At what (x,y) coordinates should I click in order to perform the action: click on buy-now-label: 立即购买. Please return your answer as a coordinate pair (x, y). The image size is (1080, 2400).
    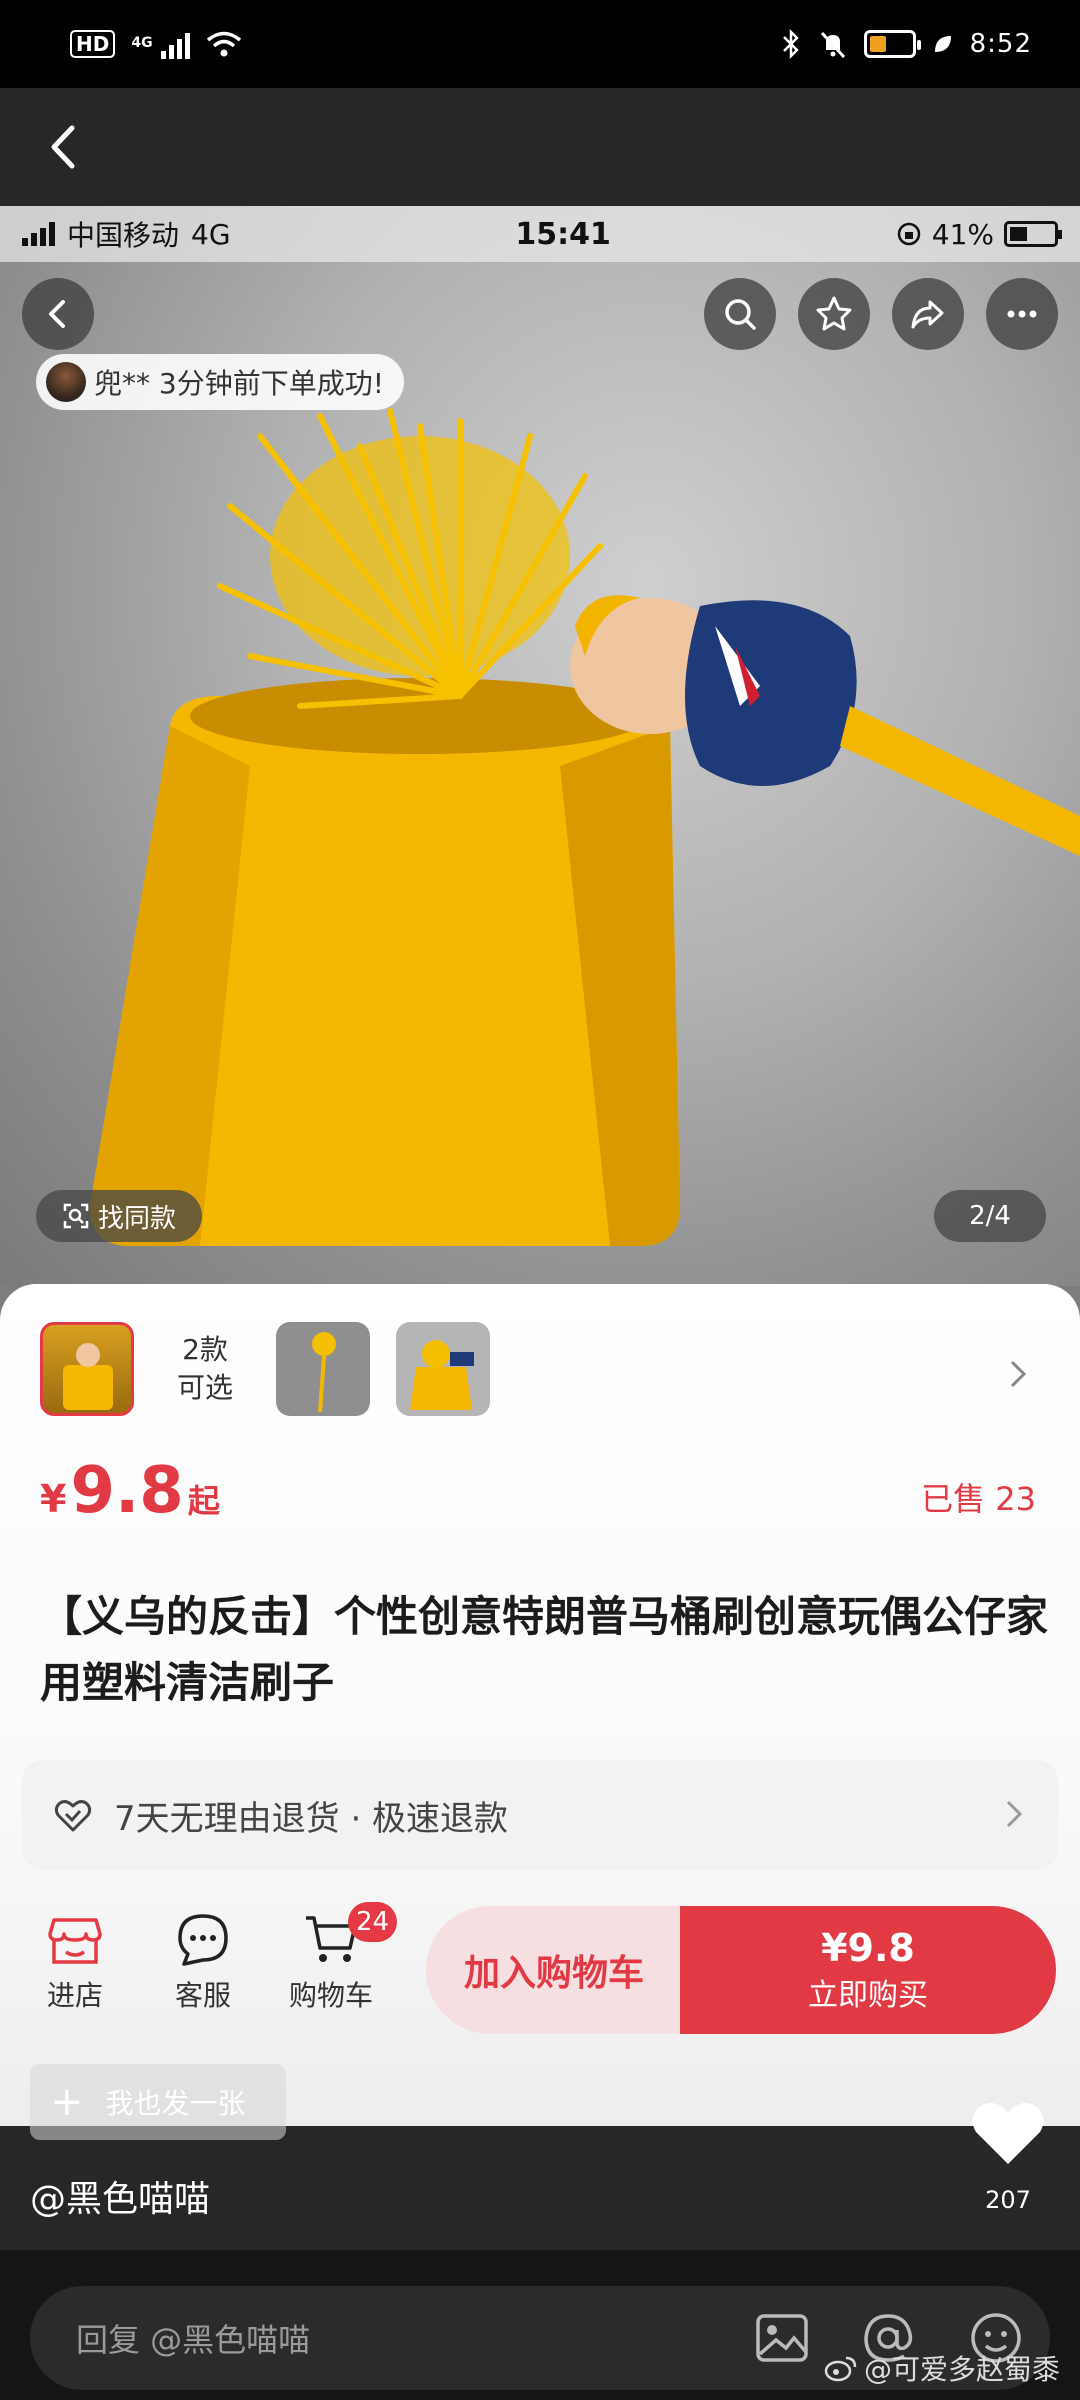
    Looking at the image, I should click on (868, 1995).